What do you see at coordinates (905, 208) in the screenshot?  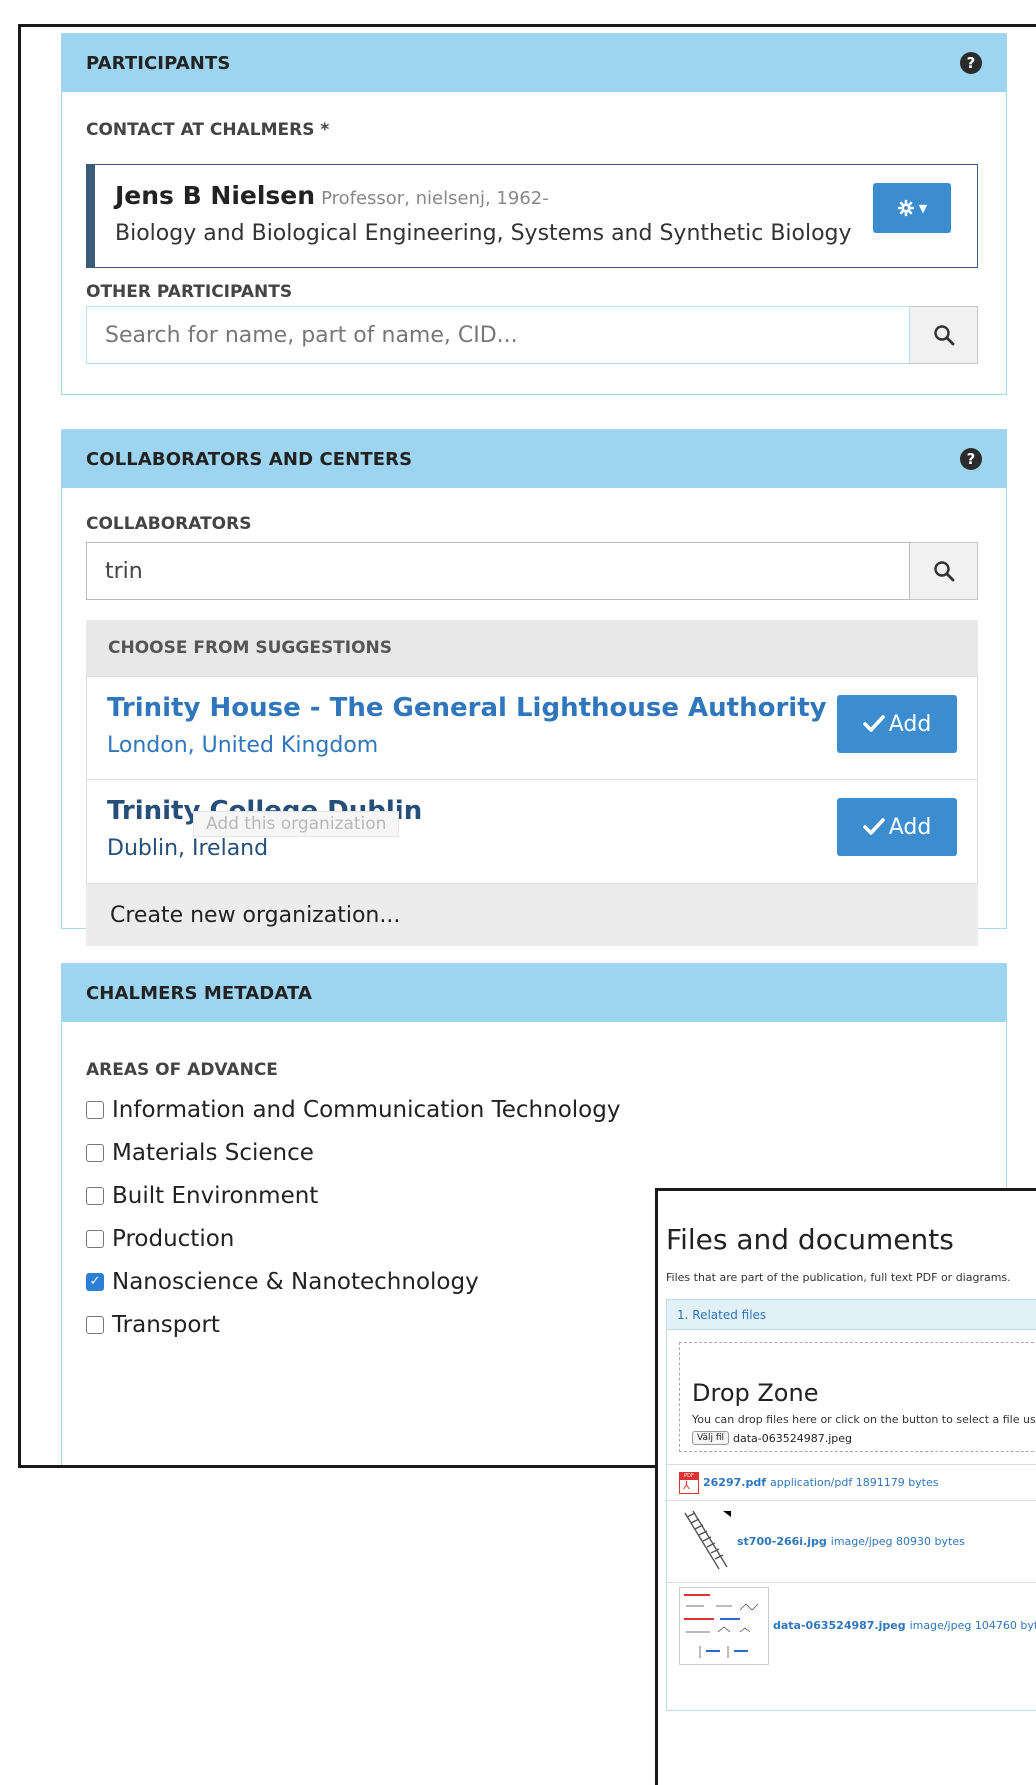 I see `gear-icon` at bounding box center [905, 208].